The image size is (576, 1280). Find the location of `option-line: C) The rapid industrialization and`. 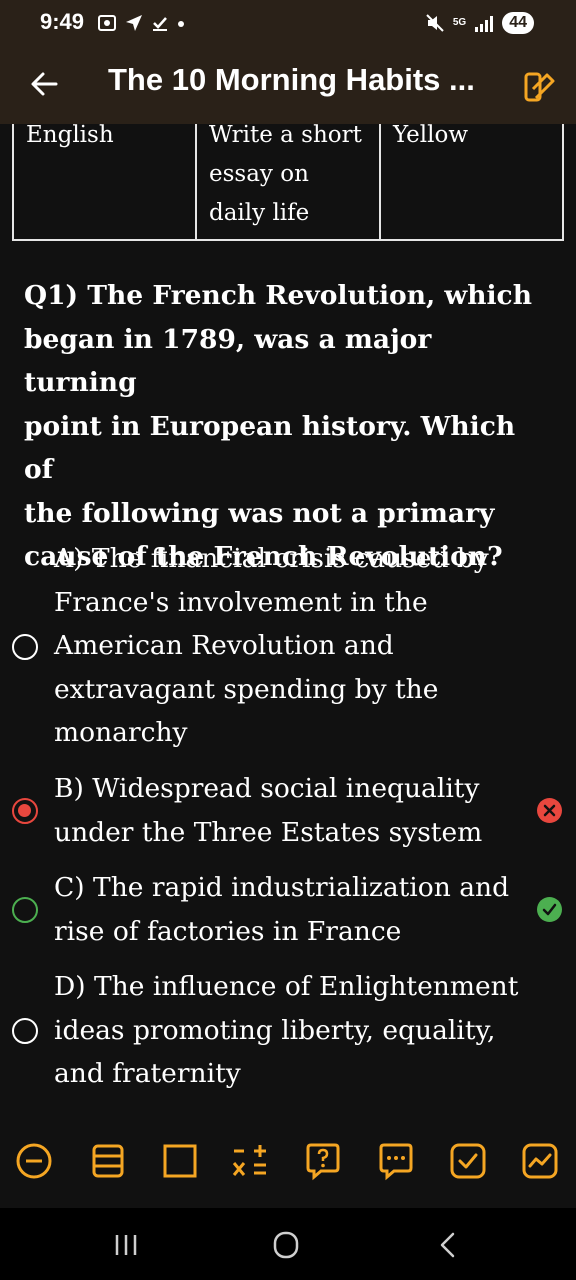

option-line: C) The rapid industrialization and is located at coordinates (282, 887).